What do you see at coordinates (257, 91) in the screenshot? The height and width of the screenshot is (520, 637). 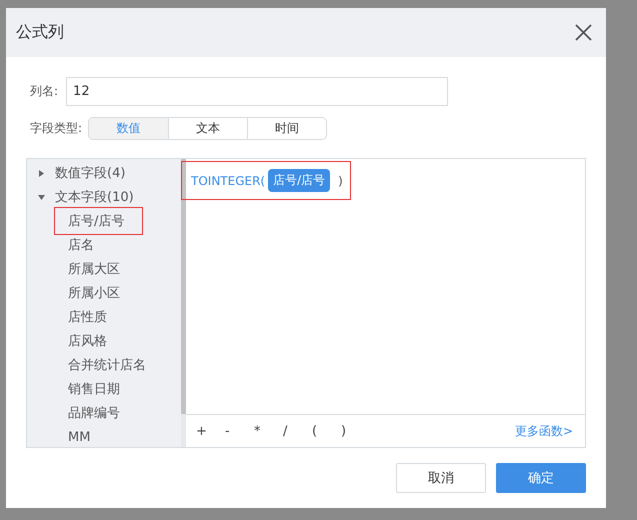 I see `column-name-field: 12` at bounding box center [257, 91].